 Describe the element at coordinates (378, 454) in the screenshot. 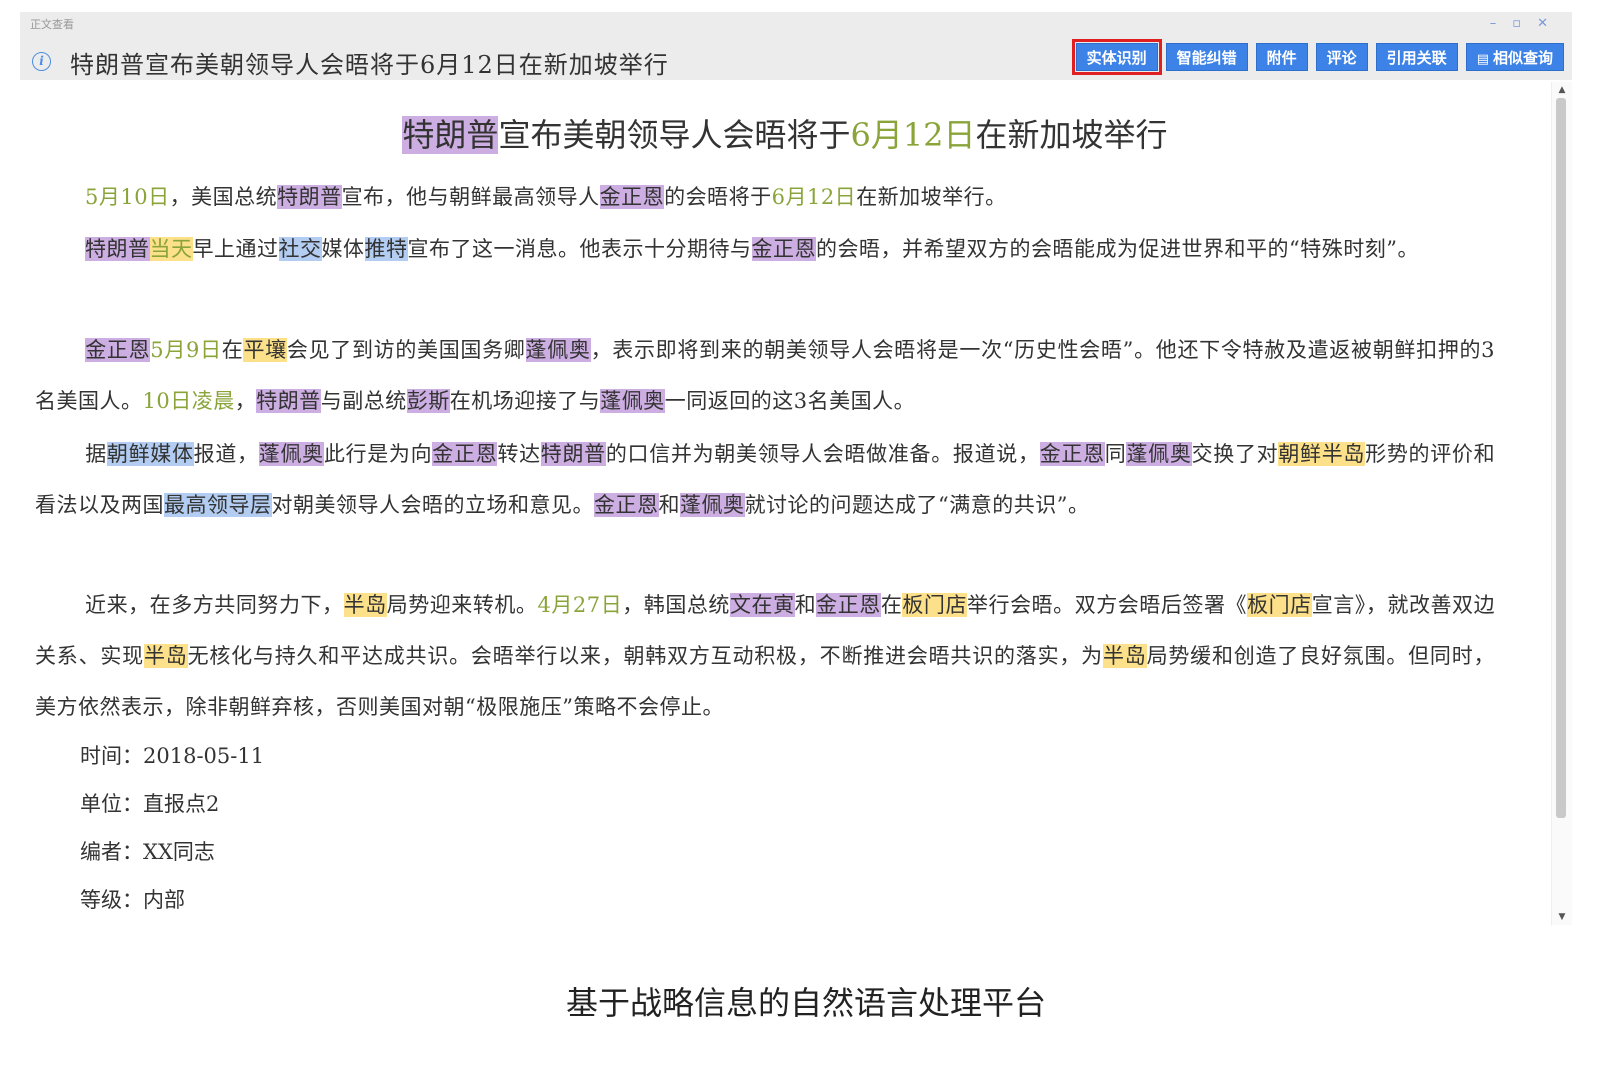

I see `text-segment: 此行是为向` at that location.